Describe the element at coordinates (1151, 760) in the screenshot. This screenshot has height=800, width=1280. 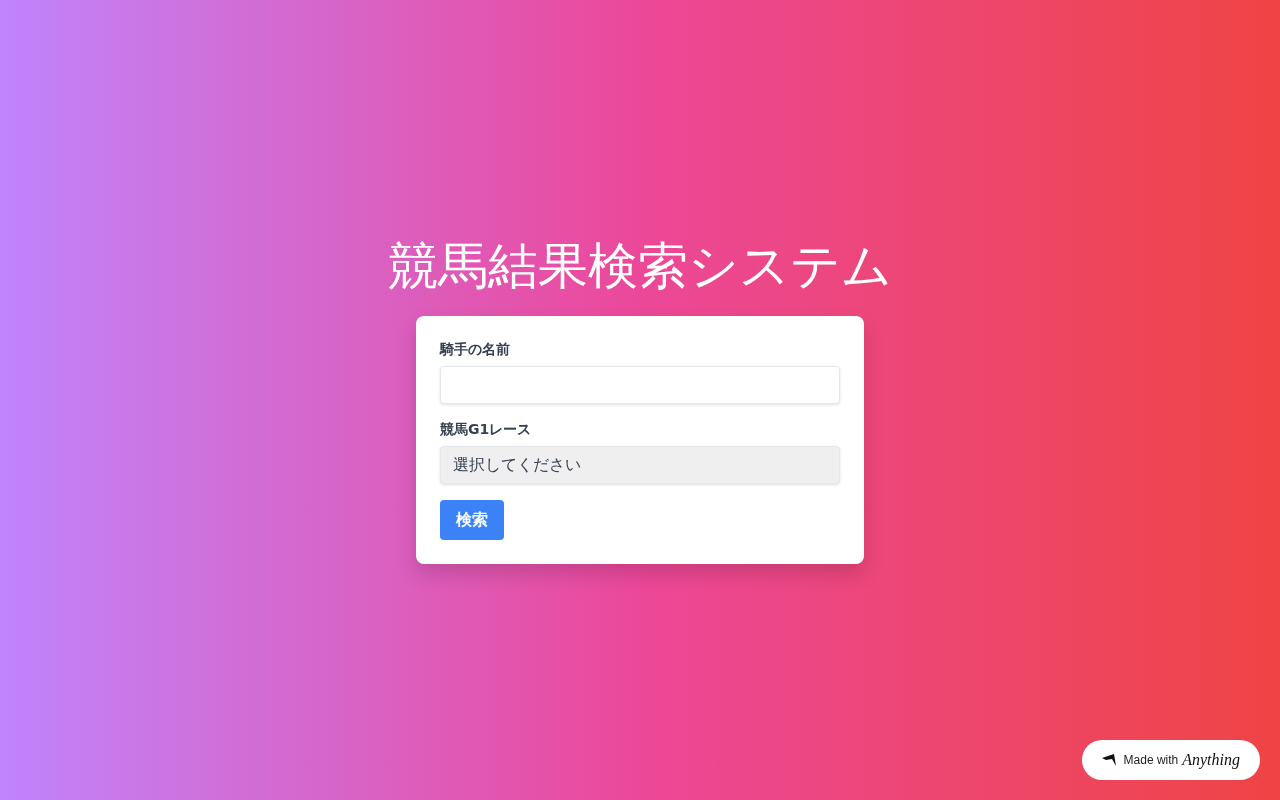
I see `badge-text: Made with` at that location.